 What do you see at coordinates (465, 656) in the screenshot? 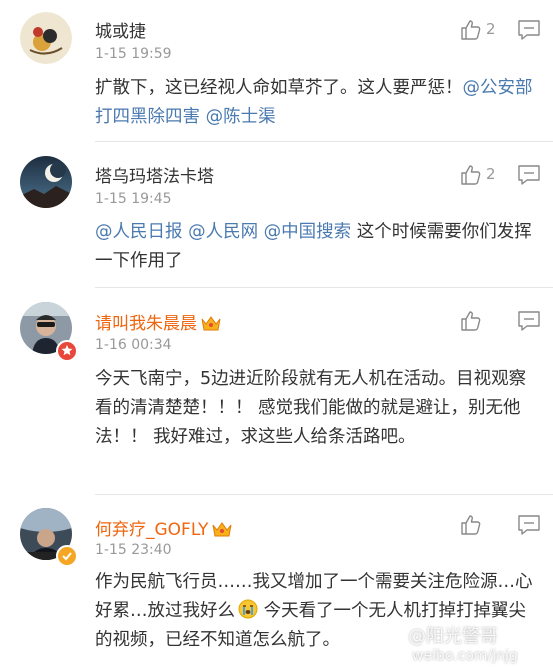
I see `watermark-url: weibo.com/jnjg` at bounding box center [465, 656].